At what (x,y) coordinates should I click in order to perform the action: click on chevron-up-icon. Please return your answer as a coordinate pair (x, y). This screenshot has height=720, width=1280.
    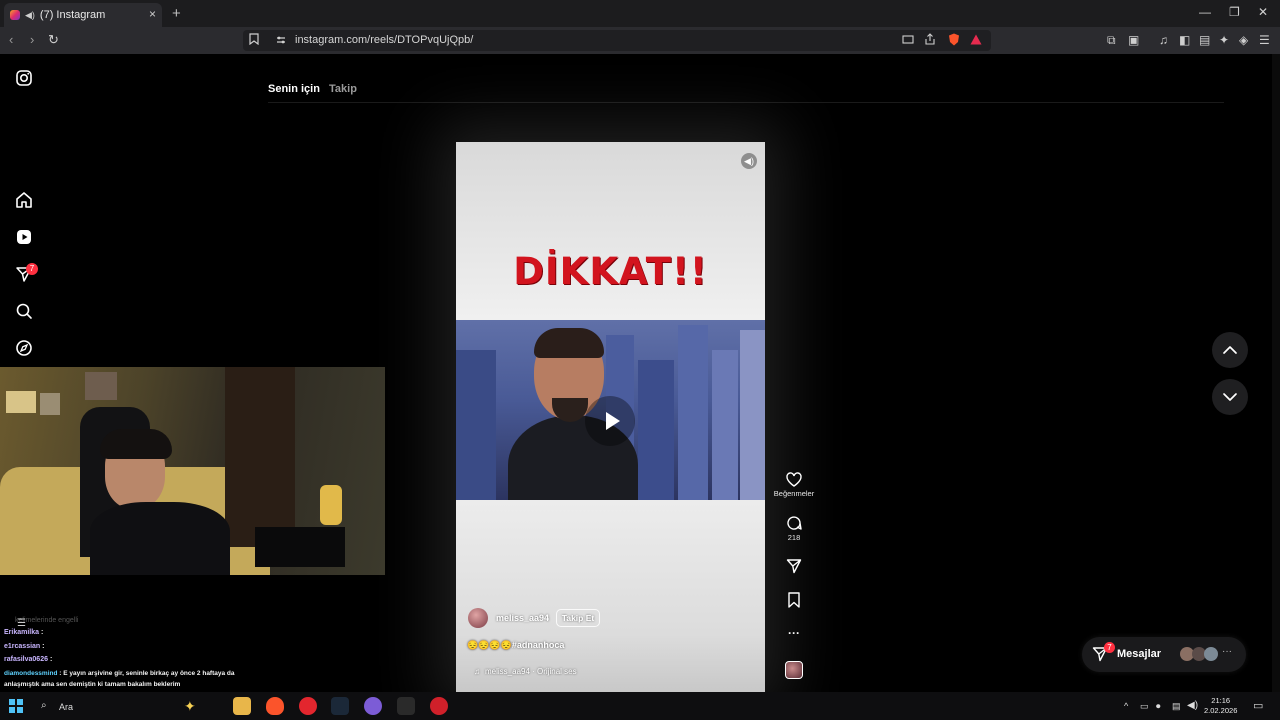
    Looking at the image, I should click on (1230, 350).